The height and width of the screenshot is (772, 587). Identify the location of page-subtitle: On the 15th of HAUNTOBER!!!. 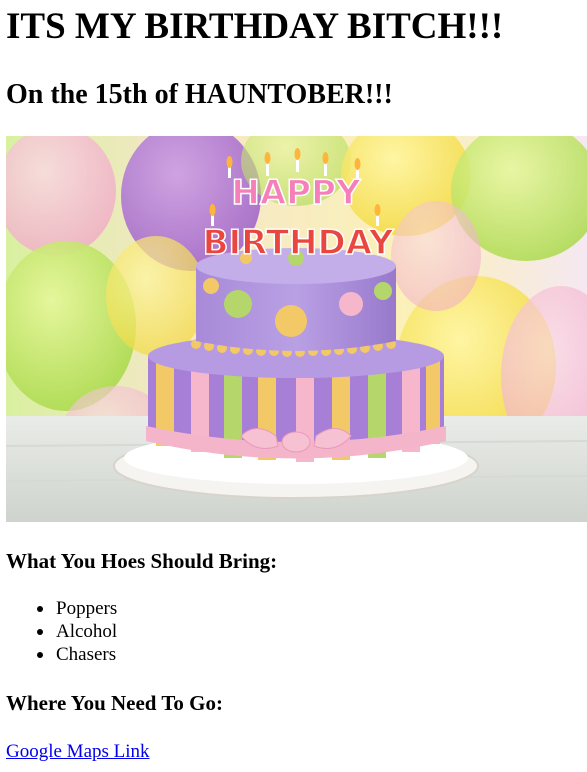
(199, 94).